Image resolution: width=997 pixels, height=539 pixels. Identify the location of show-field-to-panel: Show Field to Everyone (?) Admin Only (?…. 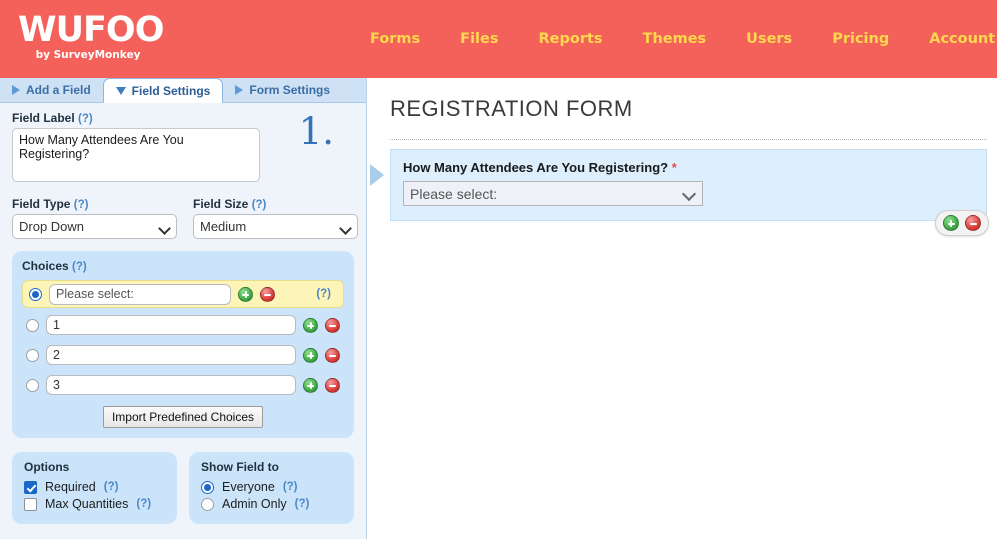
(271, 488).